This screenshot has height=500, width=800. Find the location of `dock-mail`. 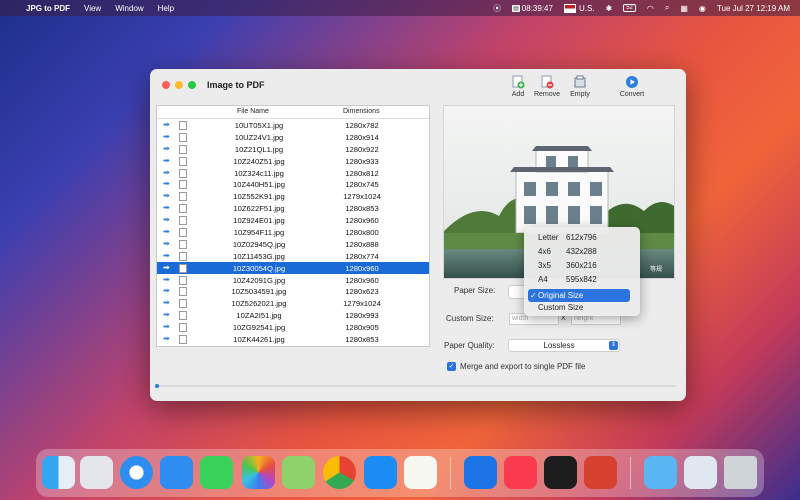

dock-mail is located at coordinates (176, 472).